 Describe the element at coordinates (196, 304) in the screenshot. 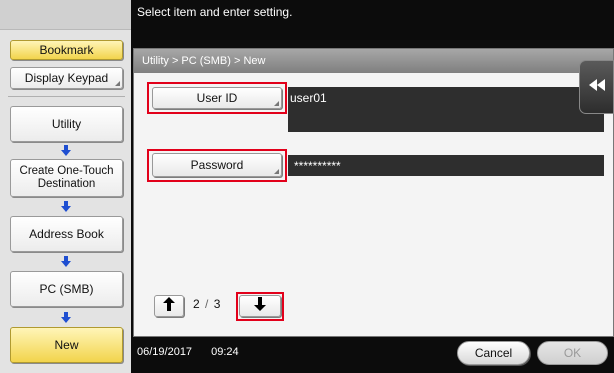

I see `page-current: 2` at that location.